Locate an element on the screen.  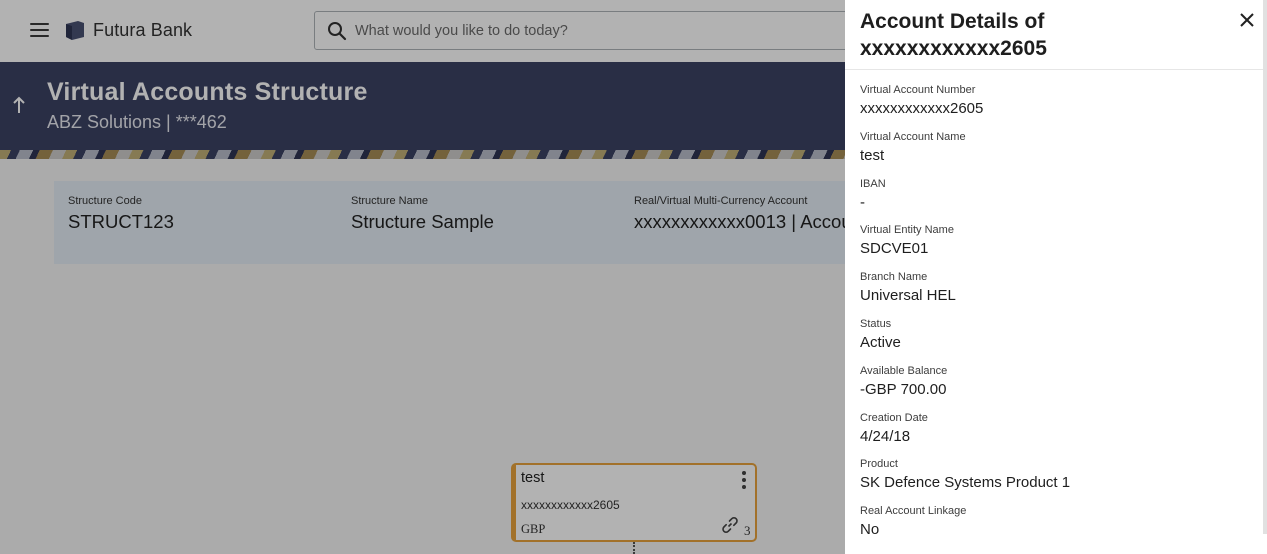
detail-label: Status is located at coordinates (876, 324).